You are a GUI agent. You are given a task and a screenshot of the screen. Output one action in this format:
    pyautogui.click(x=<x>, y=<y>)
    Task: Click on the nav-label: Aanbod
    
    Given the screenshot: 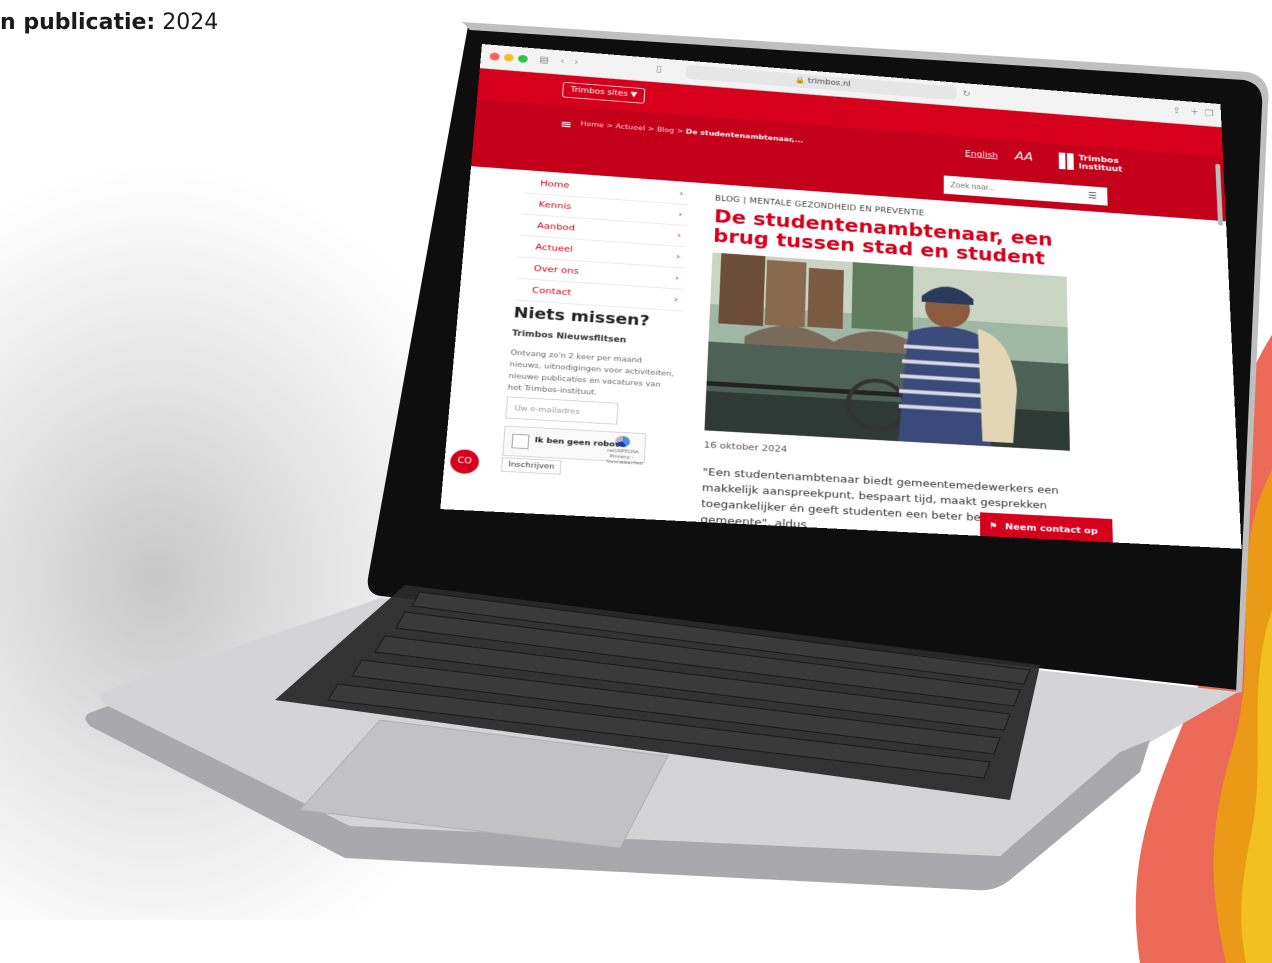 What is the action you would take?
    pyautogui.click(x=556, y=226)
    